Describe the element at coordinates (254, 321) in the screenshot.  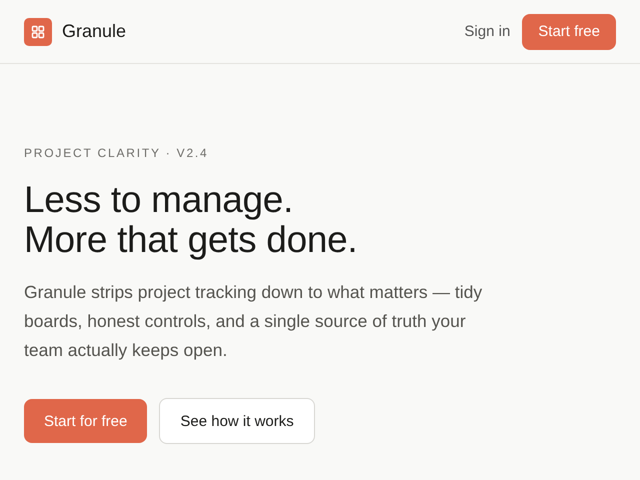
I see `hero-description: Granule strips project tracking down to what matters — tidy boards, honest controls, and a single source of truth your team actually keeps open.` at that location.